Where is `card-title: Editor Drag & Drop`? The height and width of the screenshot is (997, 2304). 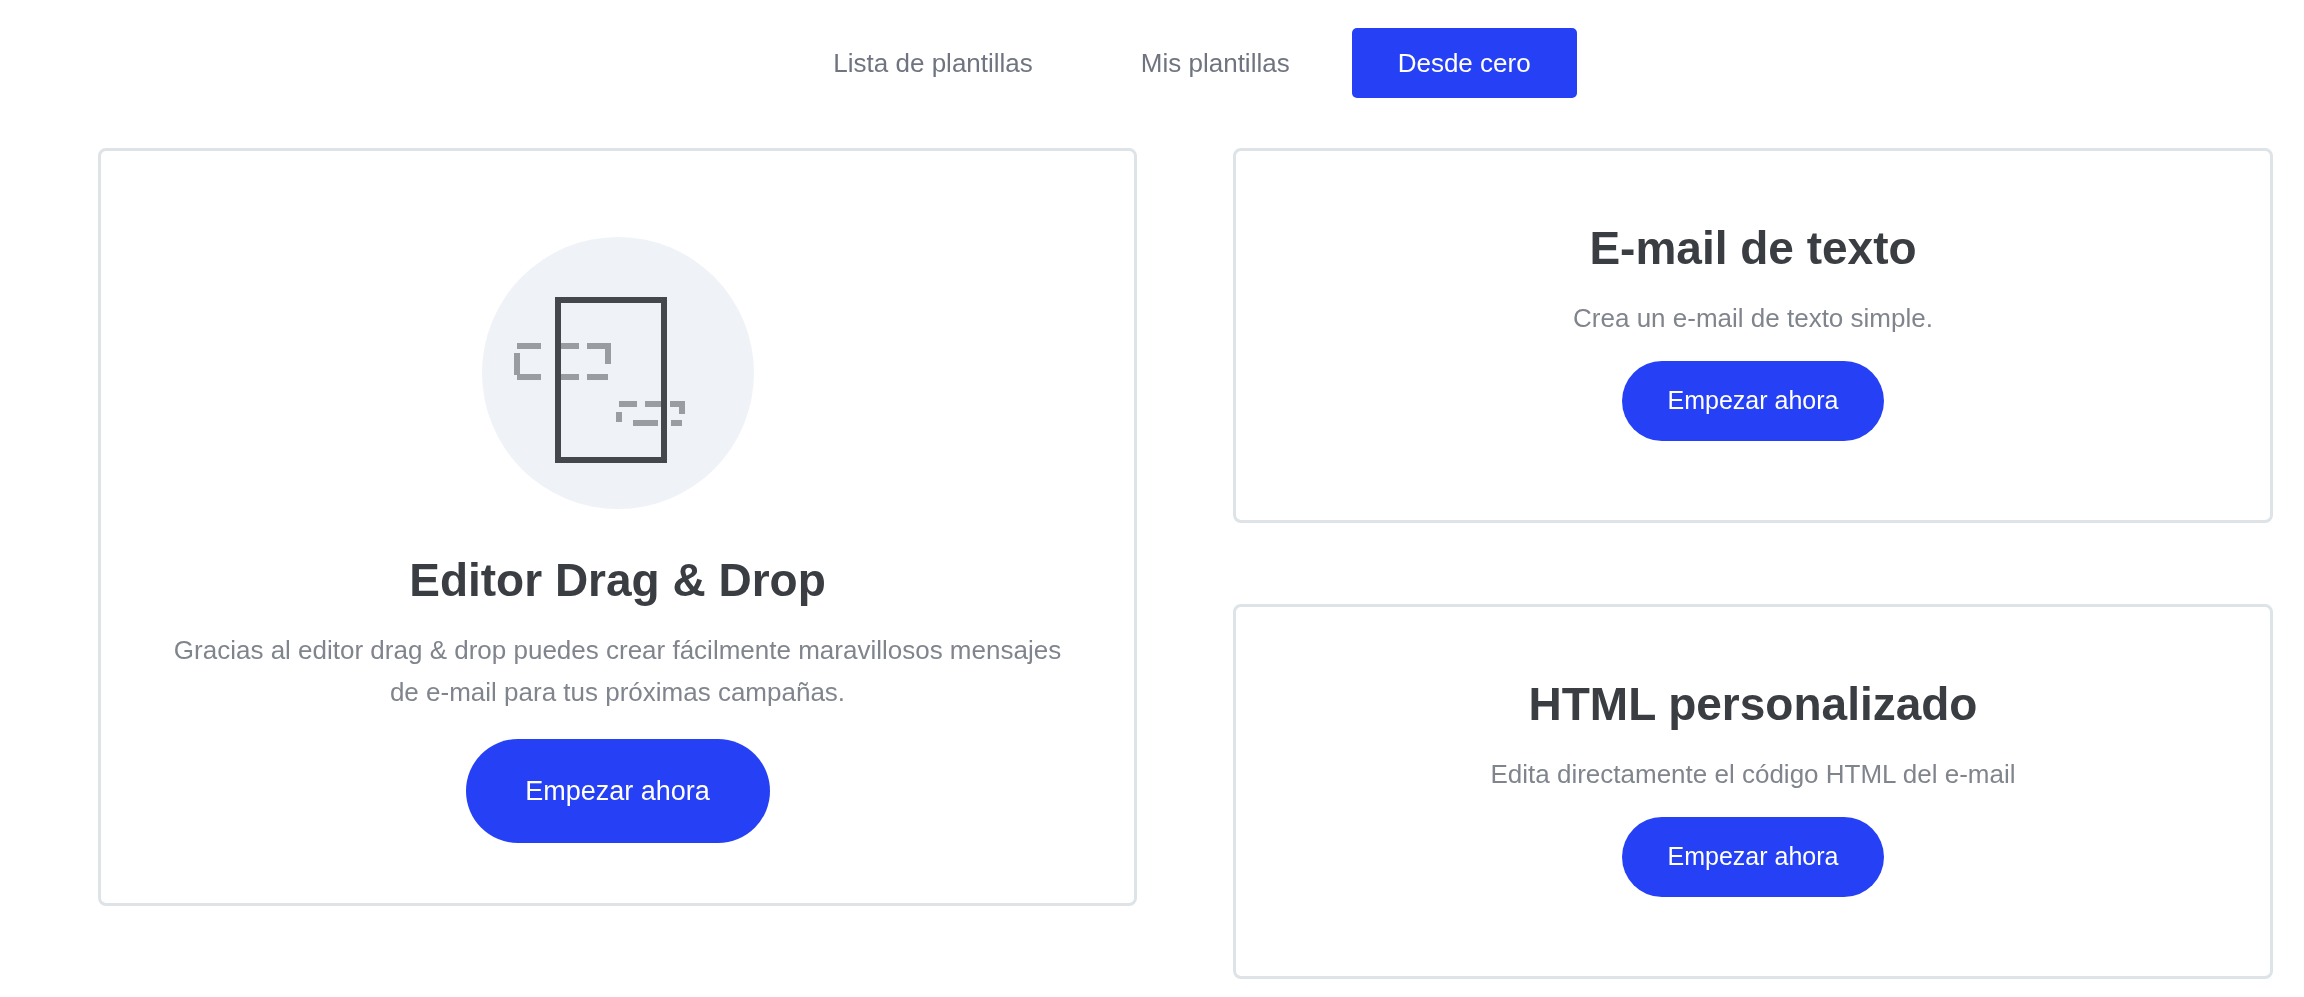
card-title: Editor Drag & Drop is located at coordinates (617, 580).